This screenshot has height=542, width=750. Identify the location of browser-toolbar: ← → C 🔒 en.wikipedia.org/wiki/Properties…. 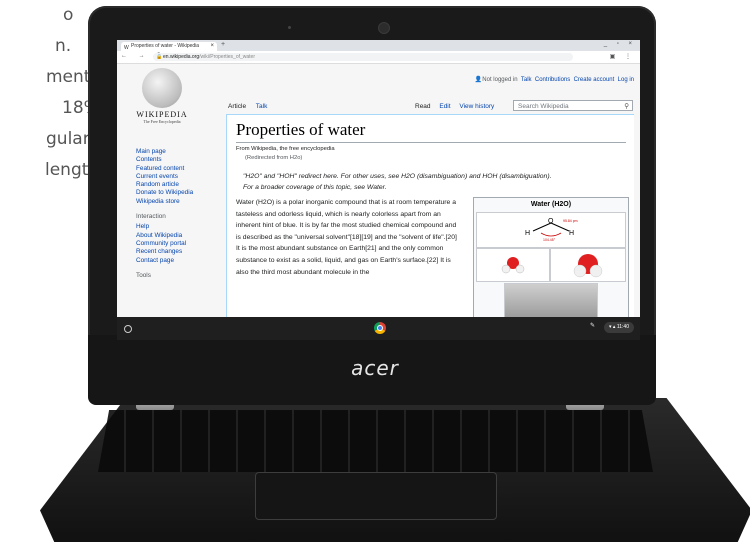
(378, 57).